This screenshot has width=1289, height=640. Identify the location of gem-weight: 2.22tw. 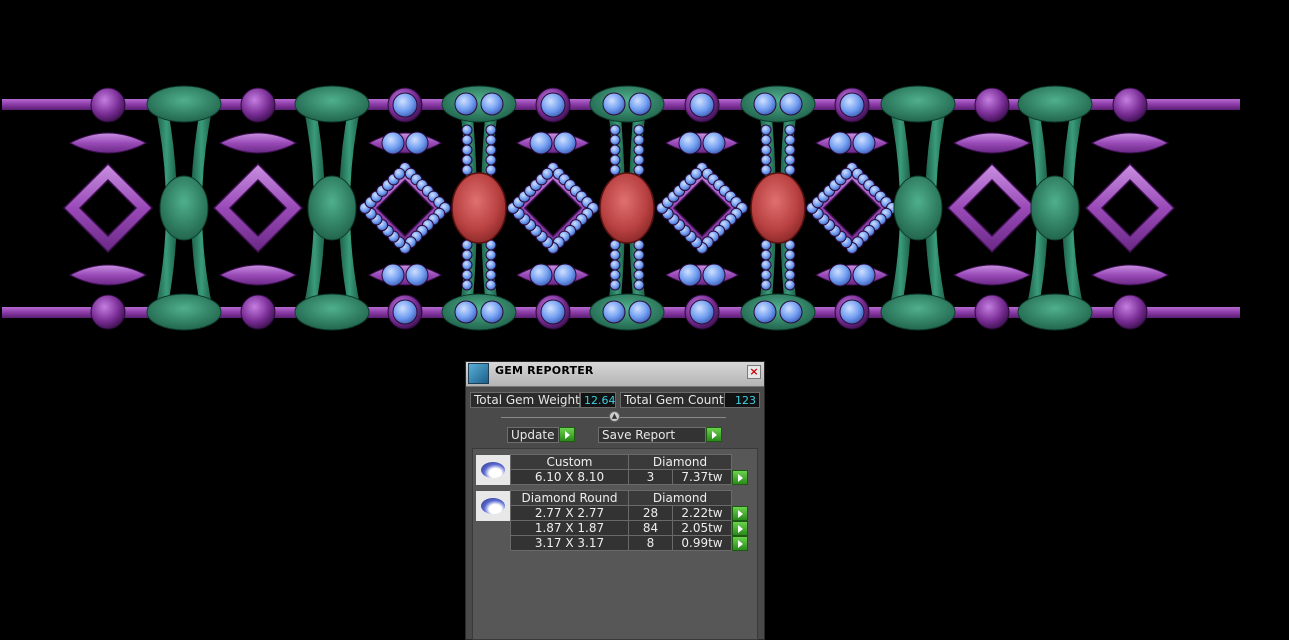
(702, 513).